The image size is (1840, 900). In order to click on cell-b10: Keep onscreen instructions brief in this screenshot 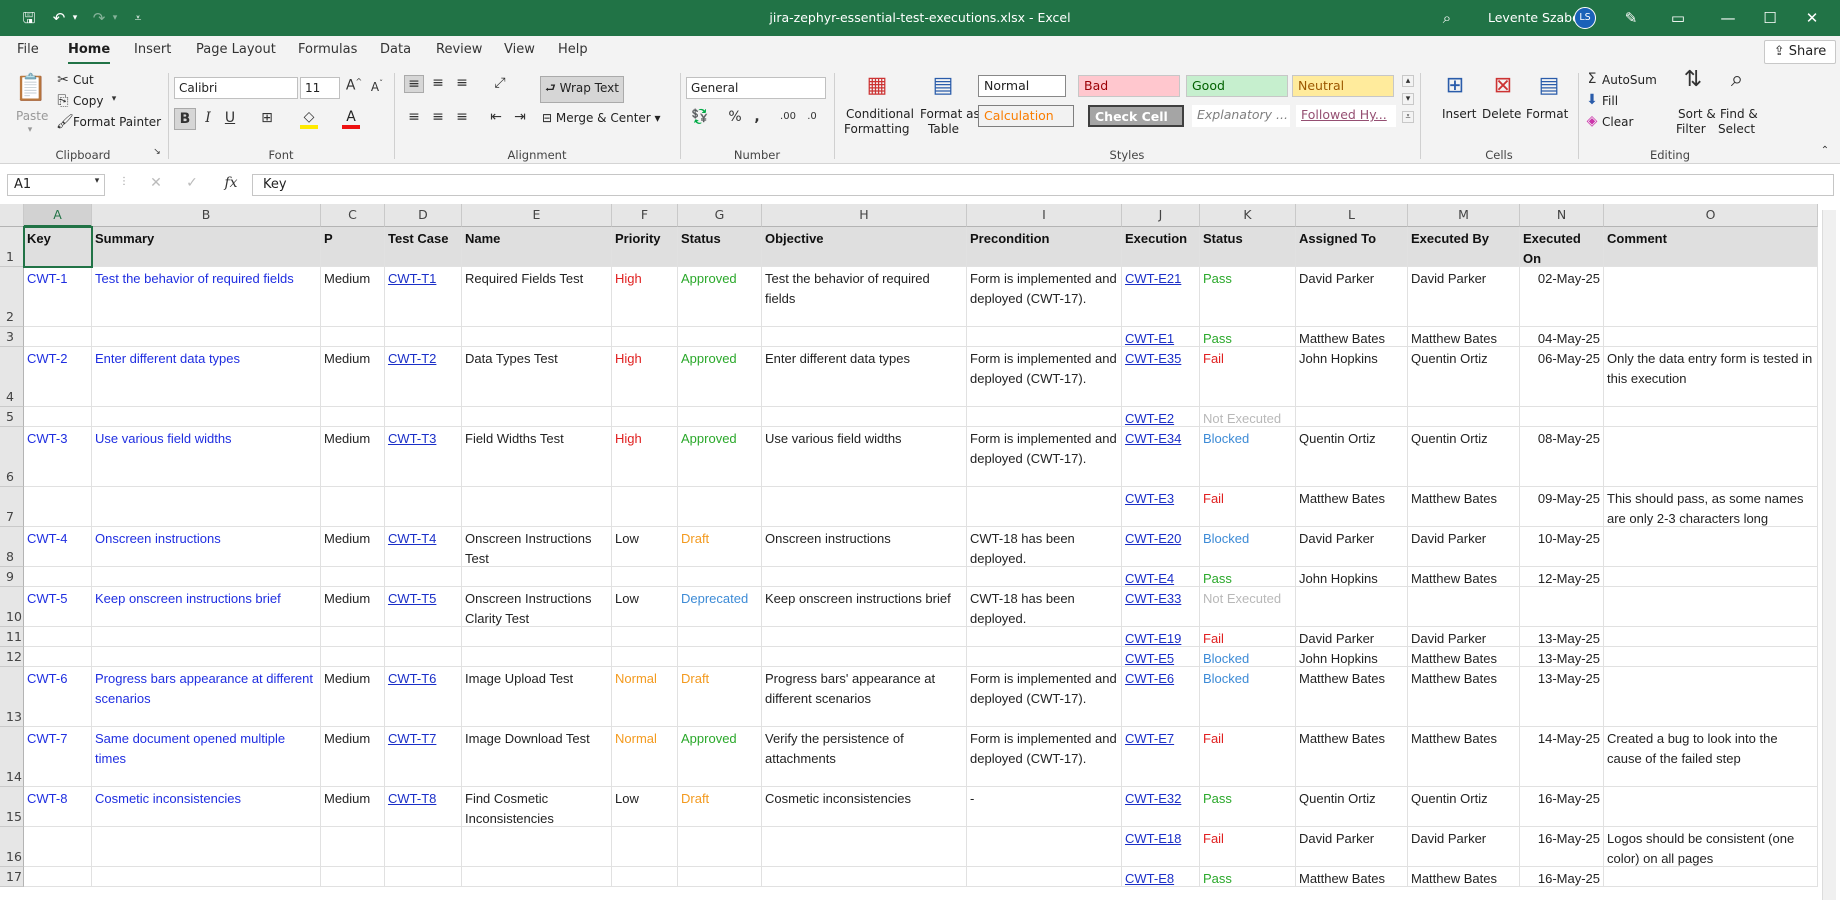, I will do `click(206, 607)`.